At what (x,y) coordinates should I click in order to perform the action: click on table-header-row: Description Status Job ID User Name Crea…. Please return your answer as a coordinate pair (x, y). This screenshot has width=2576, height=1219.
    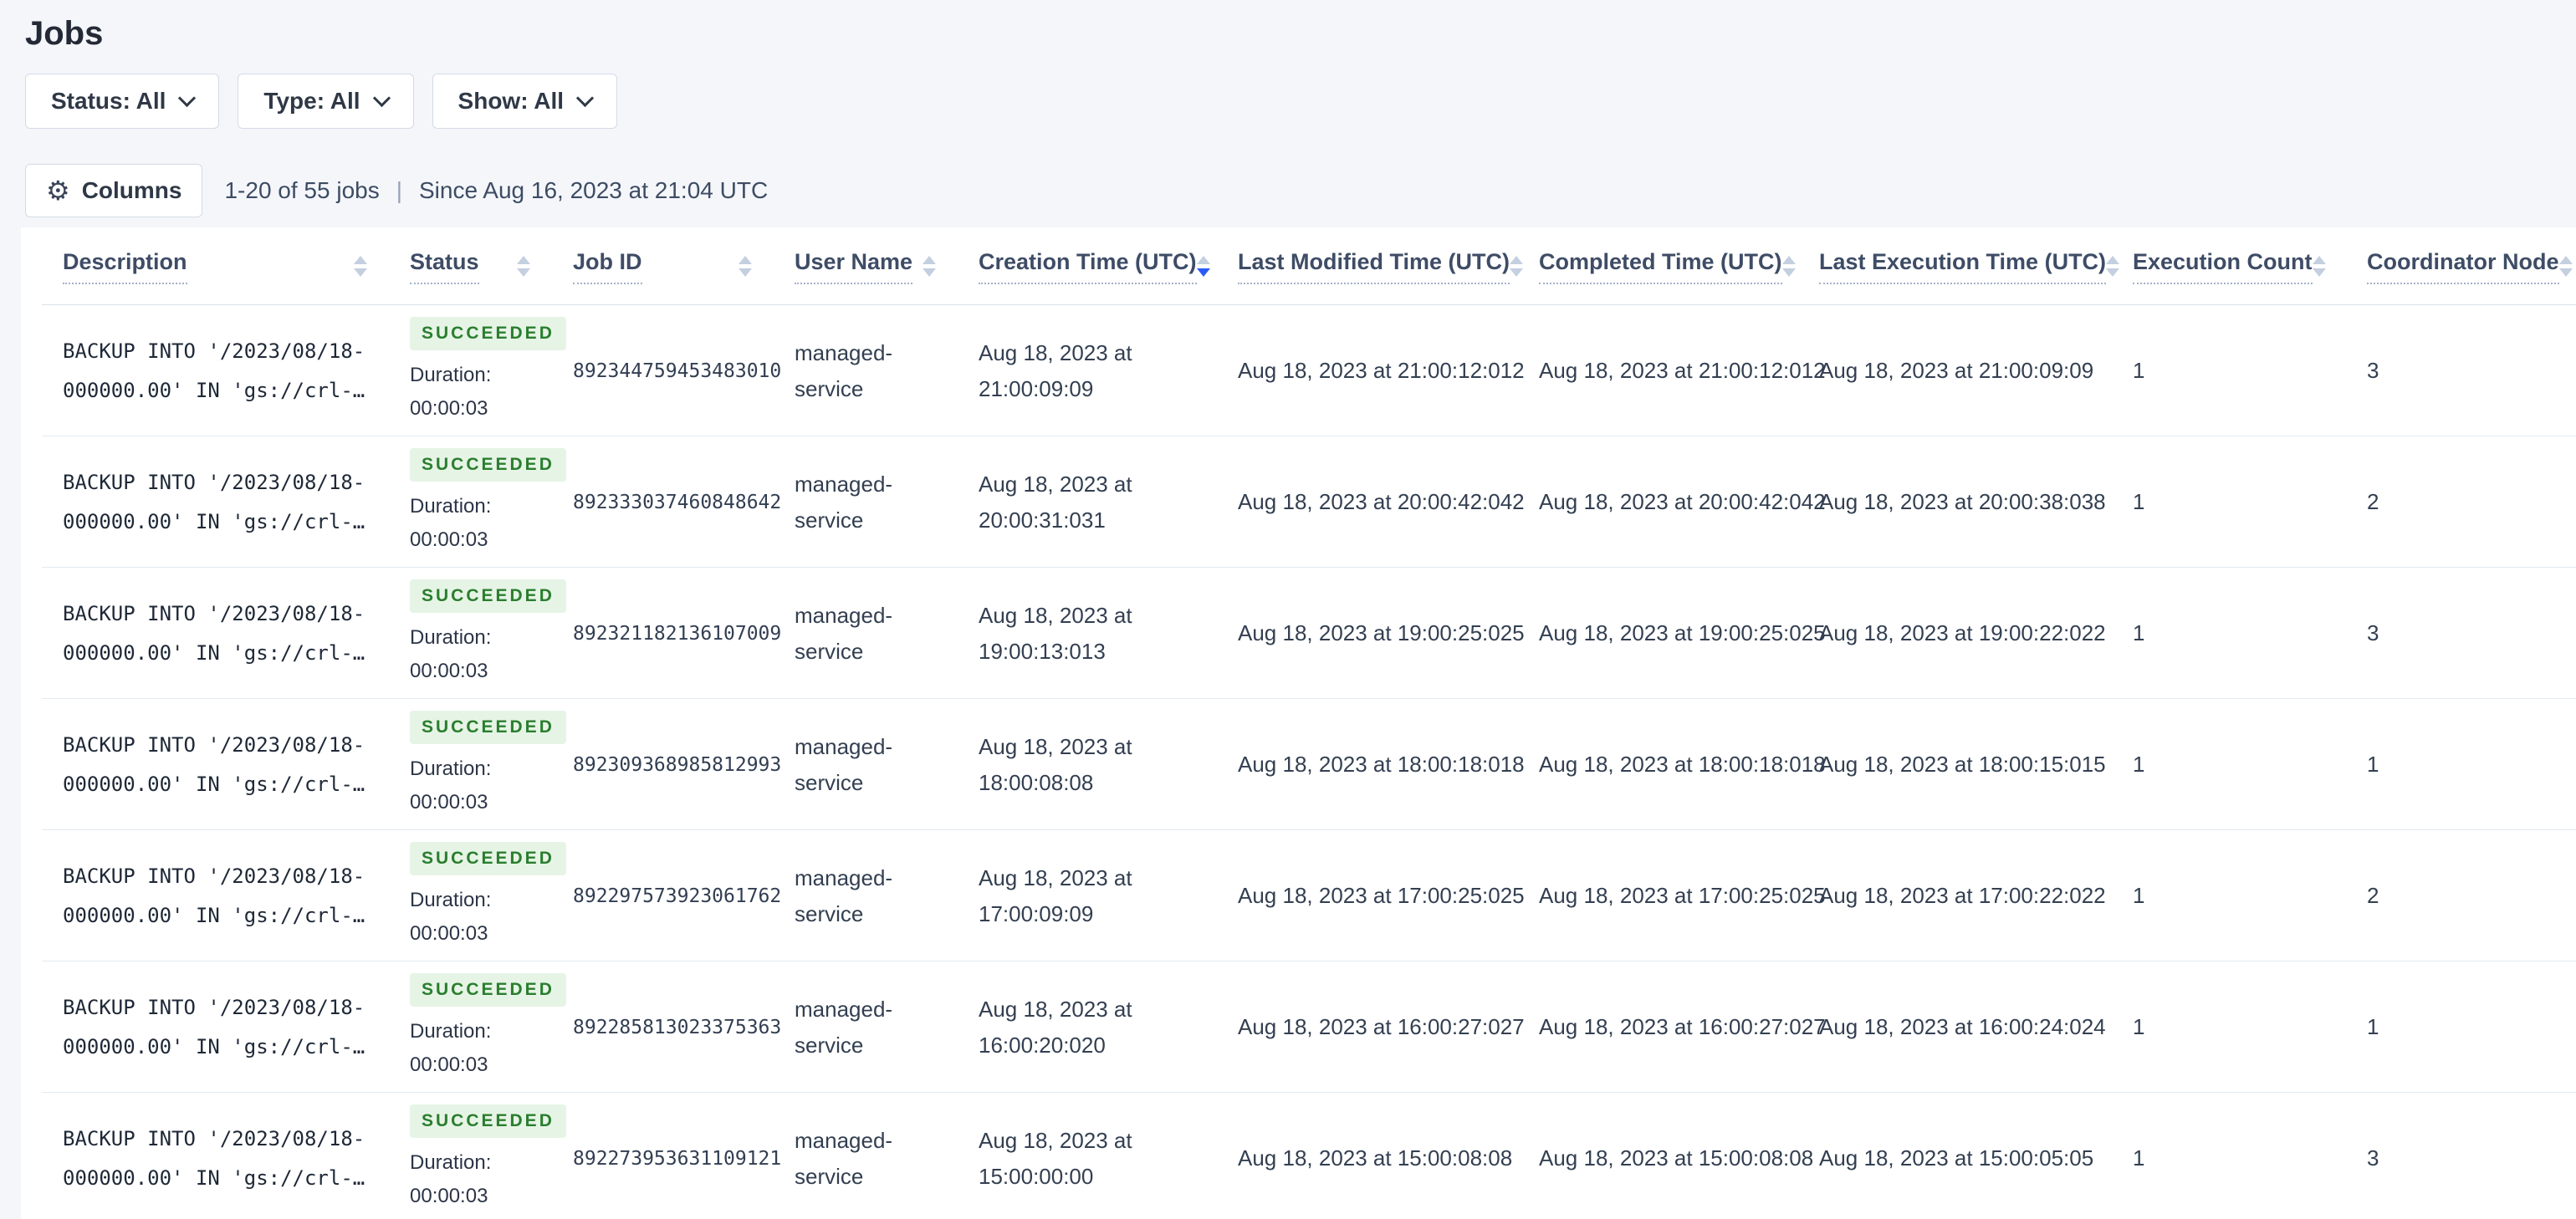
    Looking at the image, I should click on (1298, 266).